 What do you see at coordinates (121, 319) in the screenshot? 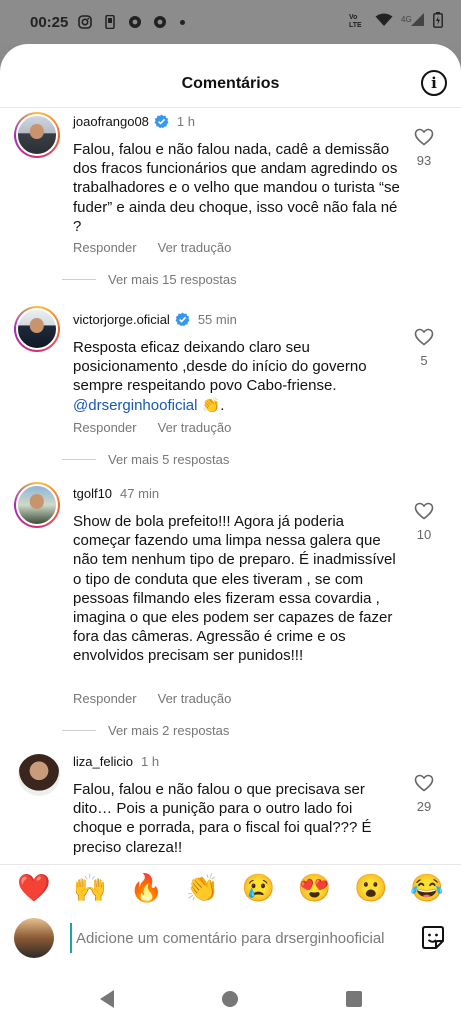
I see `comment-username: victorjorge.oficial` at bounding box center [121, 319].